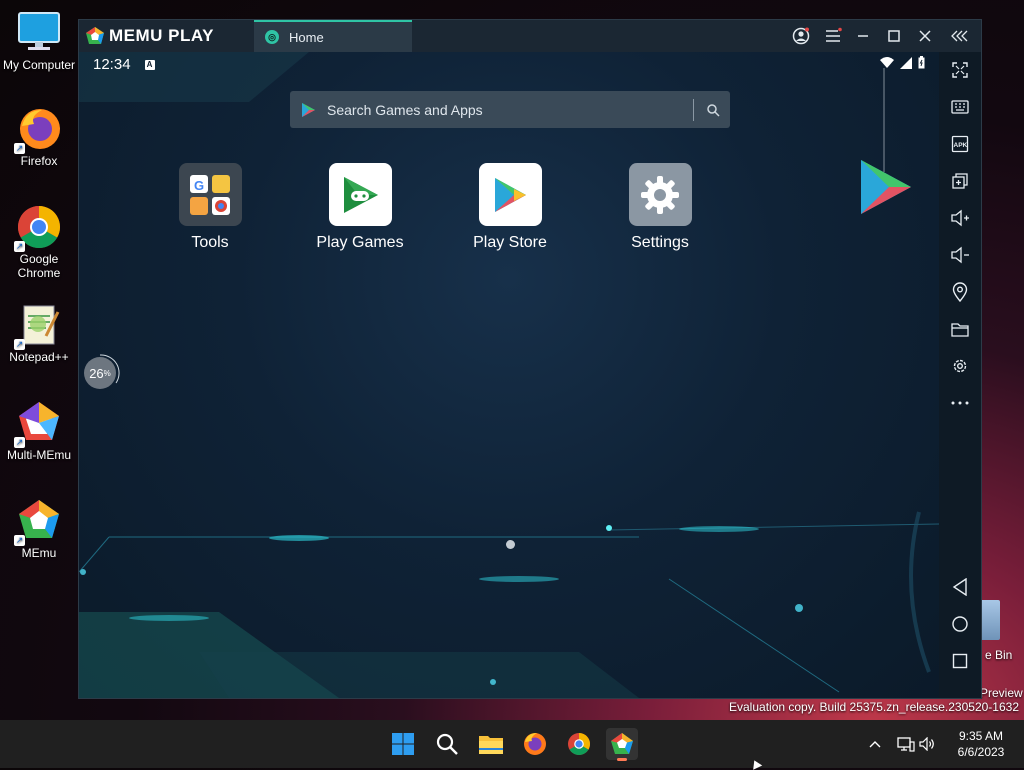  What do you see at coordinates (960, 292) in the screenshot?
I see `location-button` at bounding box center [960, 292].